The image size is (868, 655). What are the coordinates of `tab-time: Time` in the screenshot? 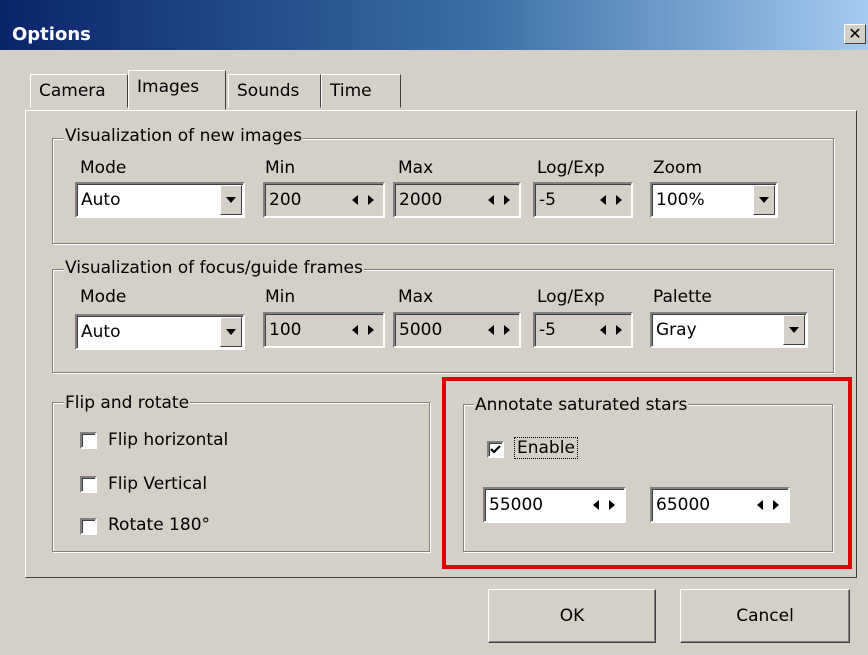 It's located at (361, 91).